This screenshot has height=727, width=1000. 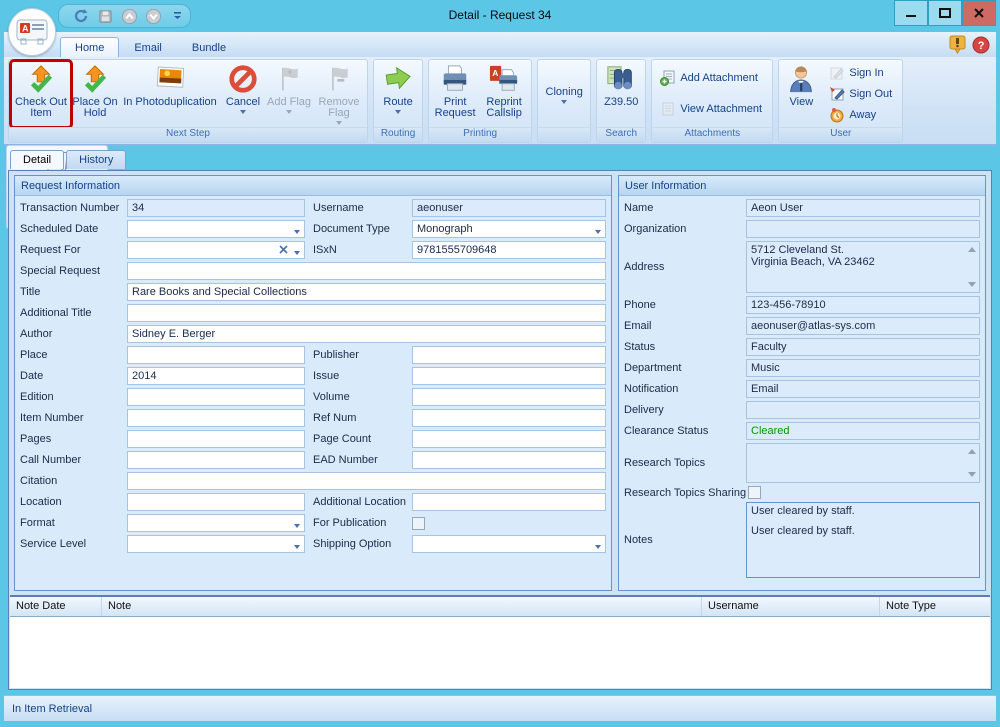 What do you see at coordinates (37, 159) in the screenshot?
I see `tab-detail: Detail` at bounding box center [37, 159].